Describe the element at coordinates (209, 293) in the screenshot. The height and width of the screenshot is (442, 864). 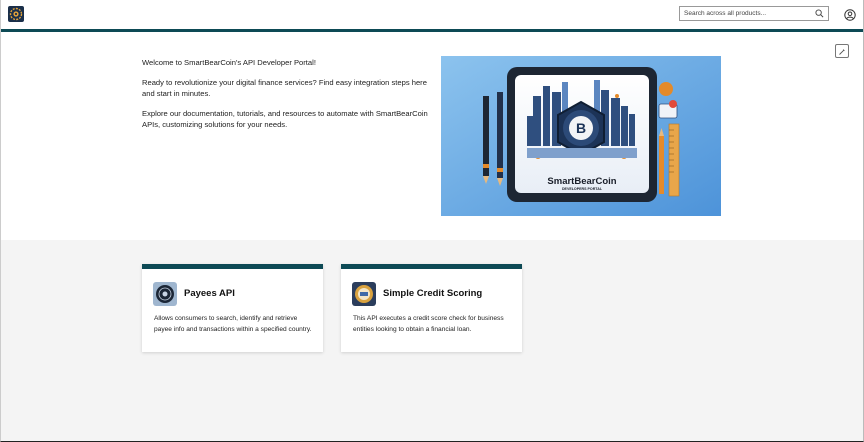
I see `card-title: Payees API` at that location.